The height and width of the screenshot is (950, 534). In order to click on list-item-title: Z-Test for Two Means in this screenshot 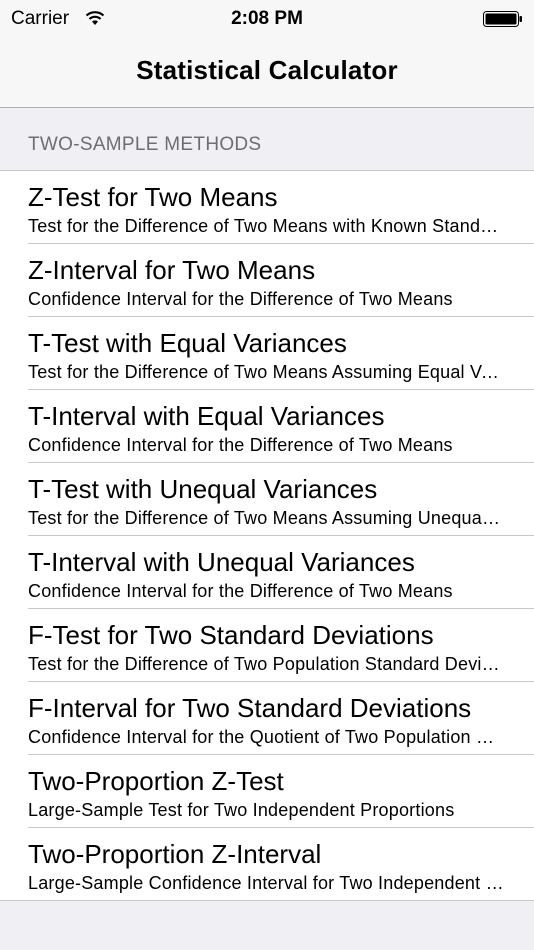, I will do `click(153, 197)`.